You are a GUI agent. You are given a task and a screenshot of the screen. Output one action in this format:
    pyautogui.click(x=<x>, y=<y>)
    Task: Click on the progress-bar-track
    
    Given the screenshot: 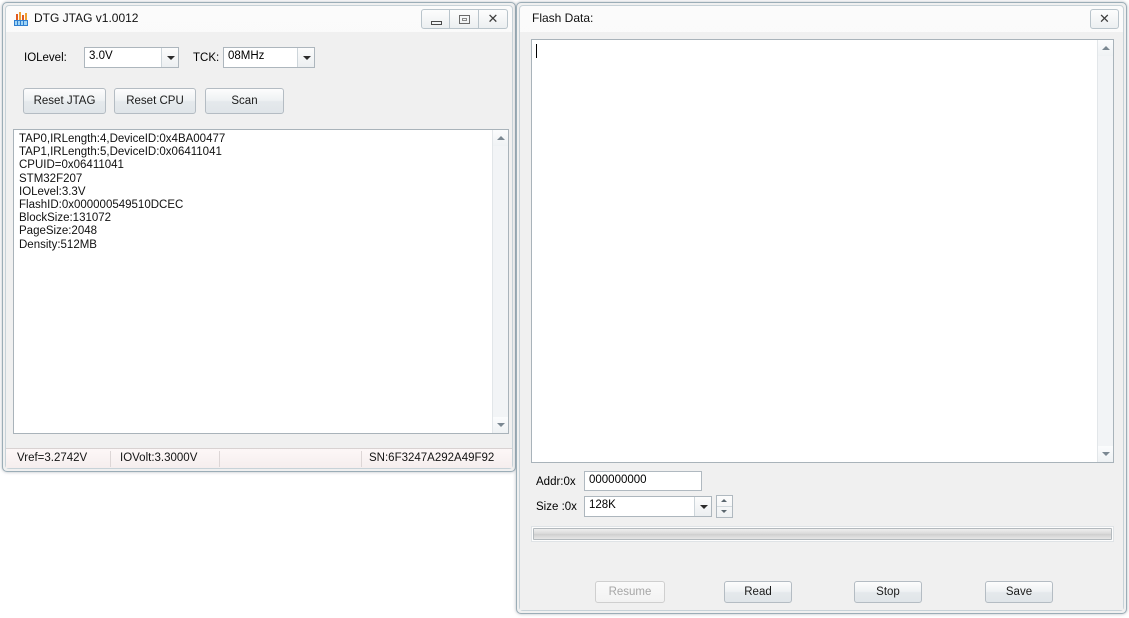 What is the action you would take?
    pyautogui.click(x=822, y=534)
    